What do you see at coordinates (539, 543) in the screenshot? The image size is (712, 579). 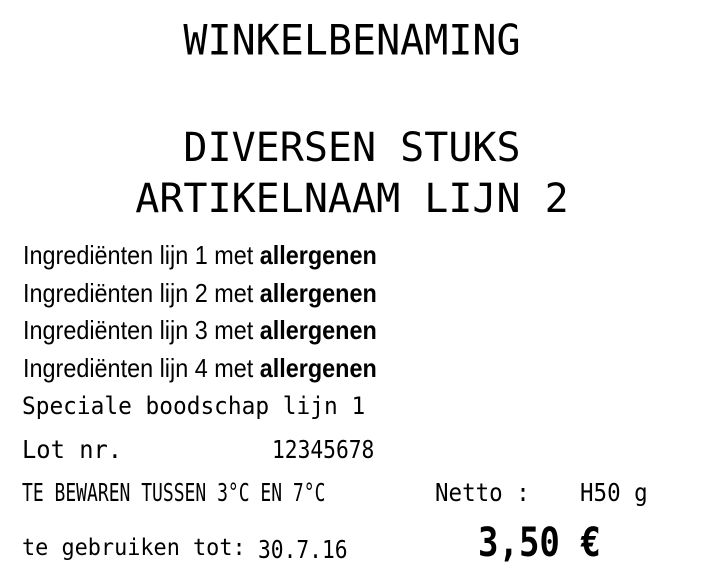 I see `price: 3,50 €` at bounding box center [539, 543].